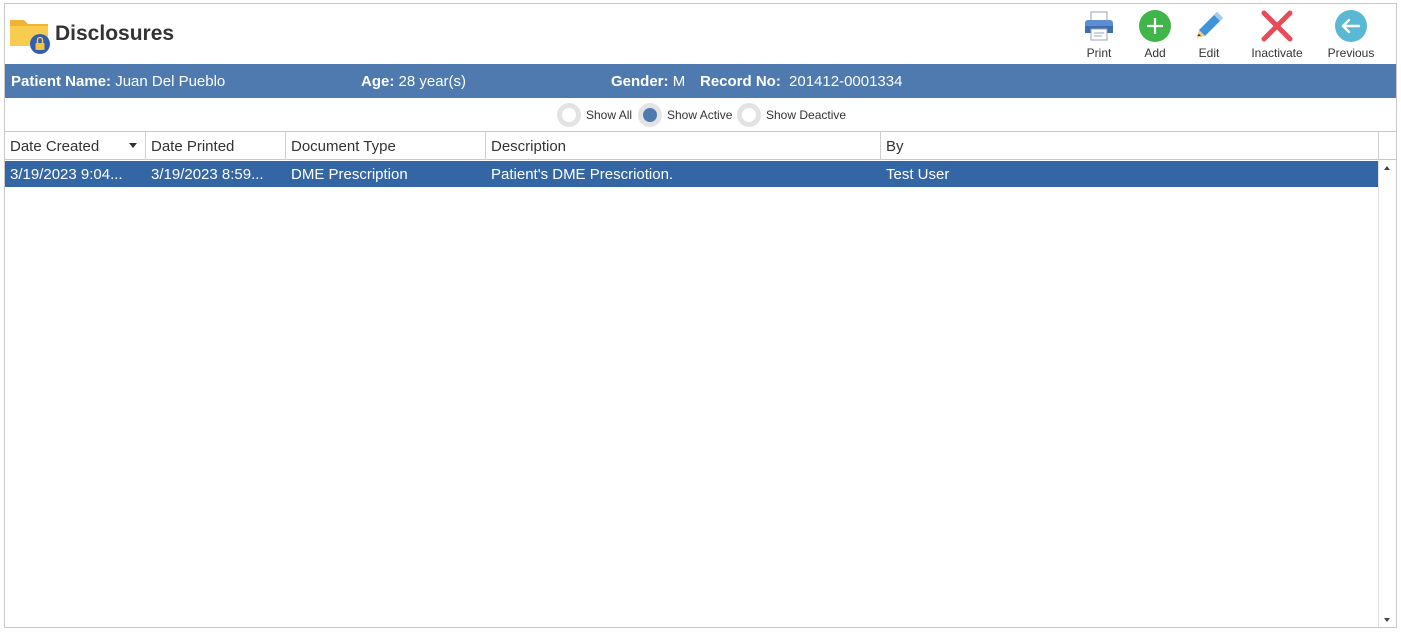  Describe the element at coordinates (529, 146) in the screenshot. I see `column-label: Description` at that location.